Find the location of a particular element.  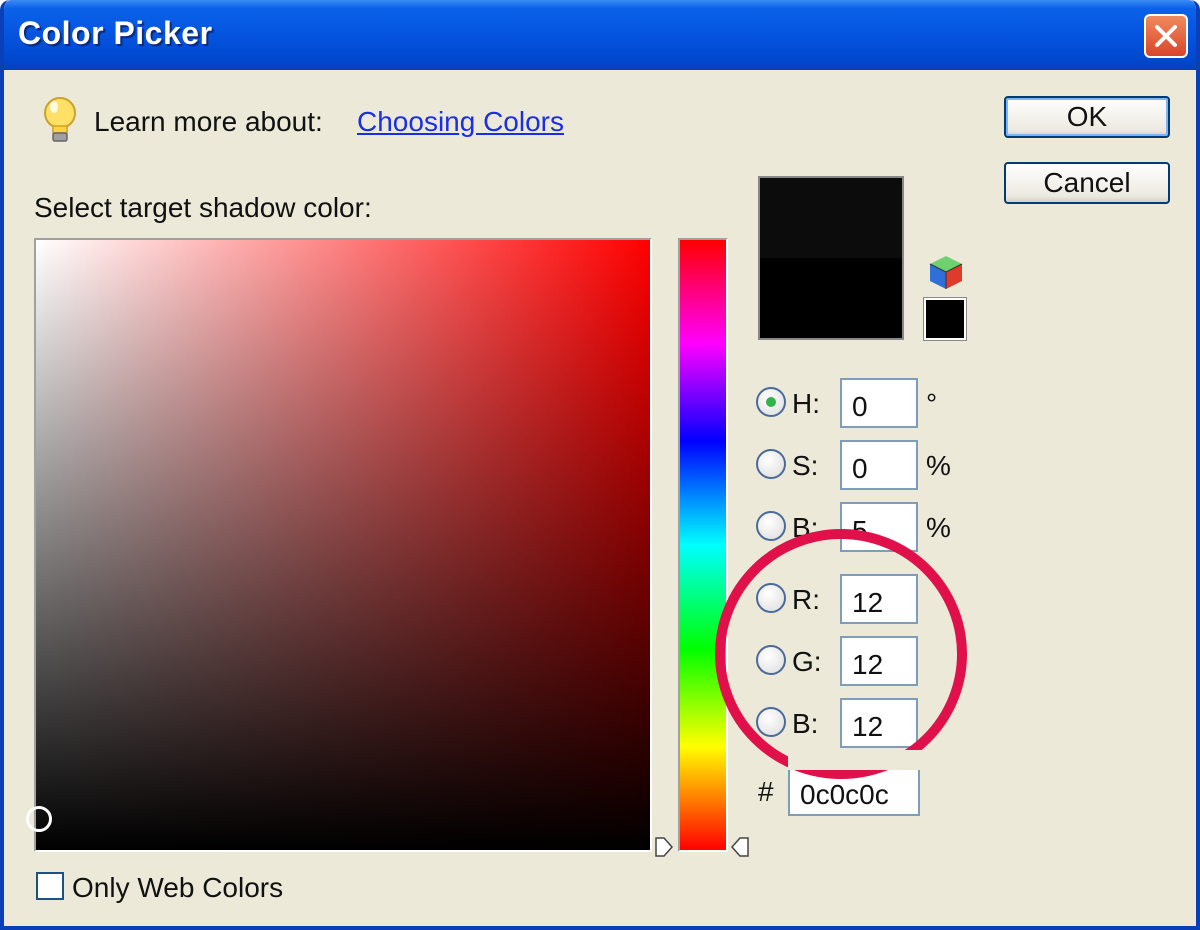

title-bar: Color Picker is located at coordinates (600, 35).